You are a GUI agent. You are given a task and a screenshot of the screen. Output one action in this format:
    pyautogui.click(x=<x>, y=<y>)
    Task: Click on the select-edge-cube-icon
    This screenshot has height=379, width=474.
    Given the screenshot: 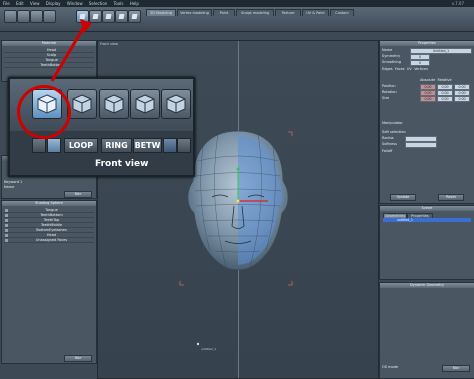 What is the action you would take?
    pyautogui.click(x=82, y=104)
    